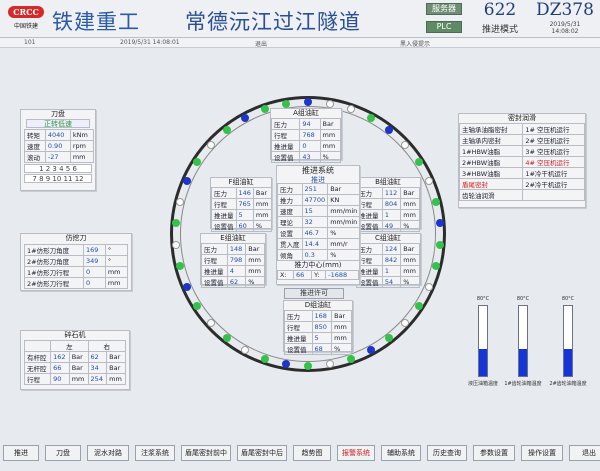 The width and height of the screenshot is (600, 471). Describe the element at coordinates (206, 453) in the screenshot. I see `nav-button-4: 盾尾密封前中` at that location.